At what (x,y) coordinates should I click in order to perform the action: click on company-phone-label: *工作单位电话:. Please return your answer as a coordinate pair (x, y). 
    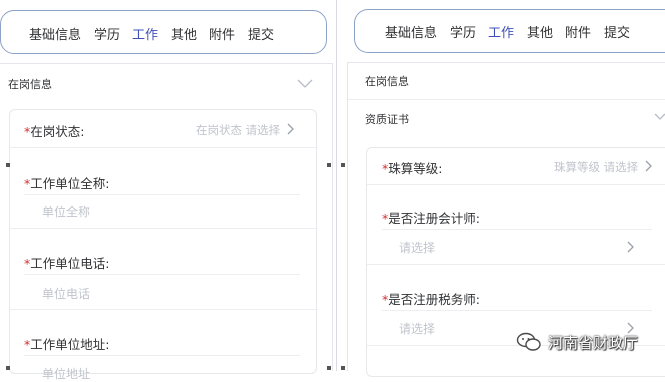
    Looking at the image, I should click on (67, 263).